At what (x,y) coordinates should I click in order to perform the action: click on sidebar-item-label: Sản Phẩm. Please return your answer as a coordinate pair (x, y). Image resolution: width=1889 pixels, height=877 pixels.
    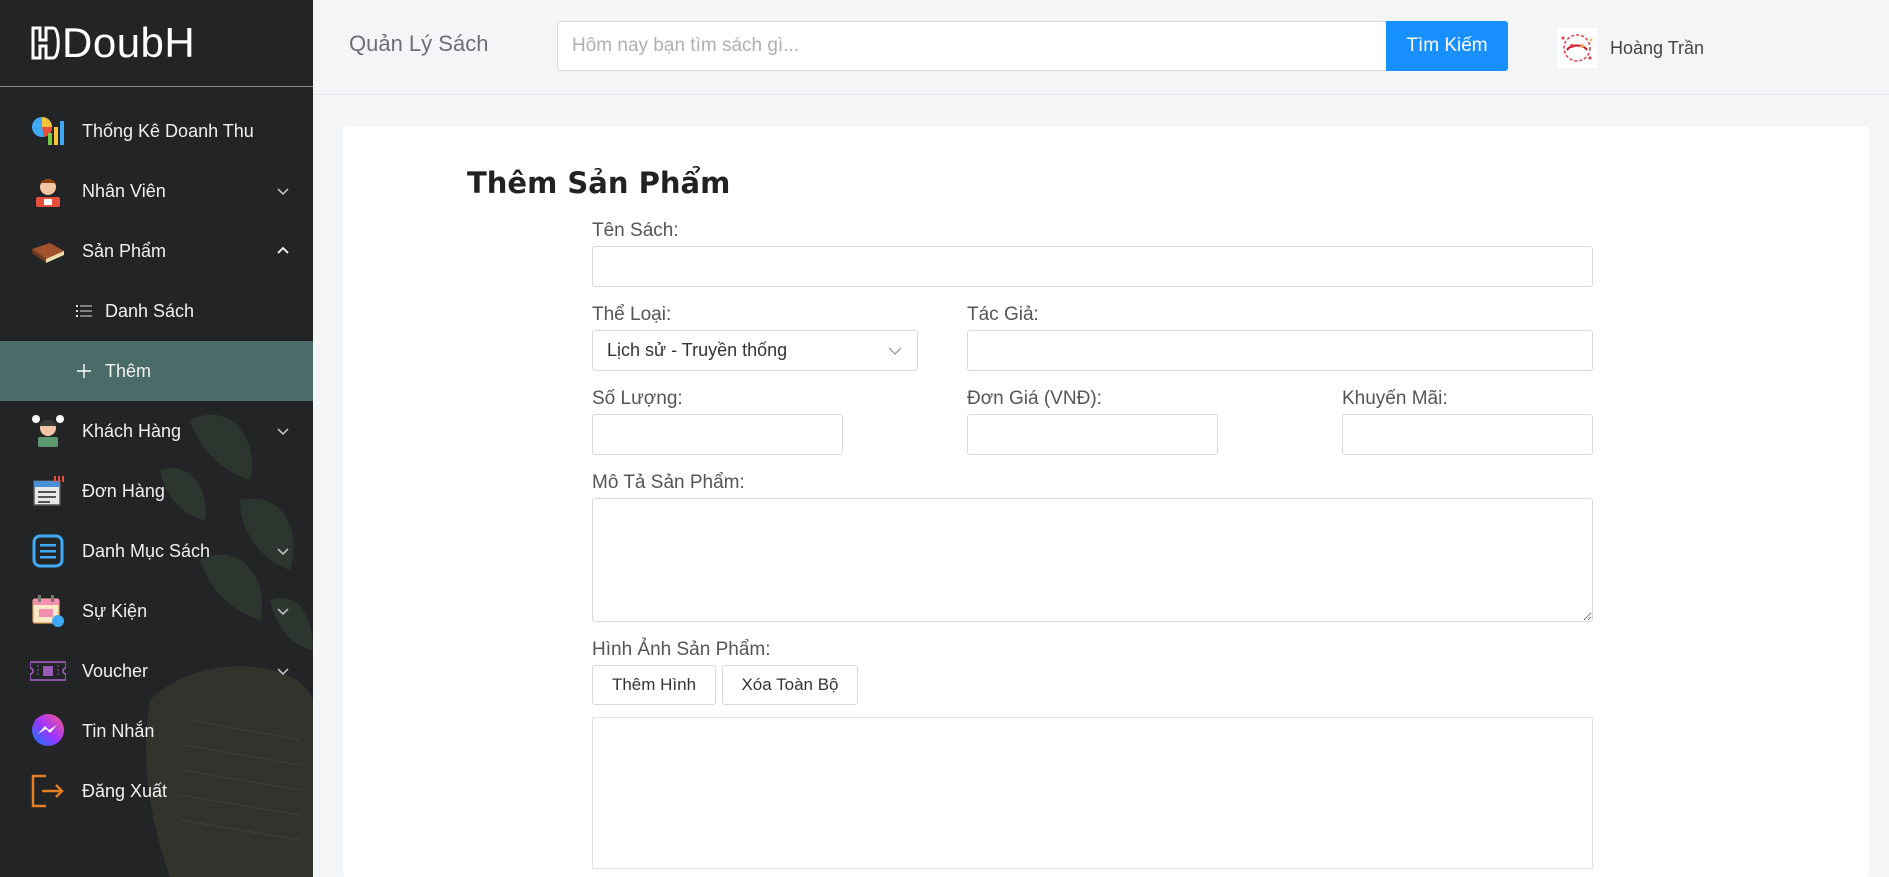
    Looking at the image, I should click on (124, 250).